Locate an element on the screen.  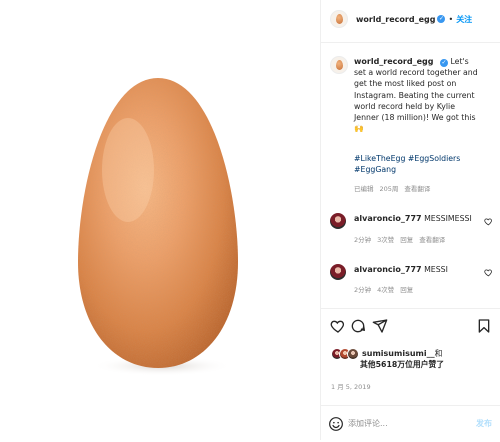
follow-button: 关注 is located at coordinates (464, 19).